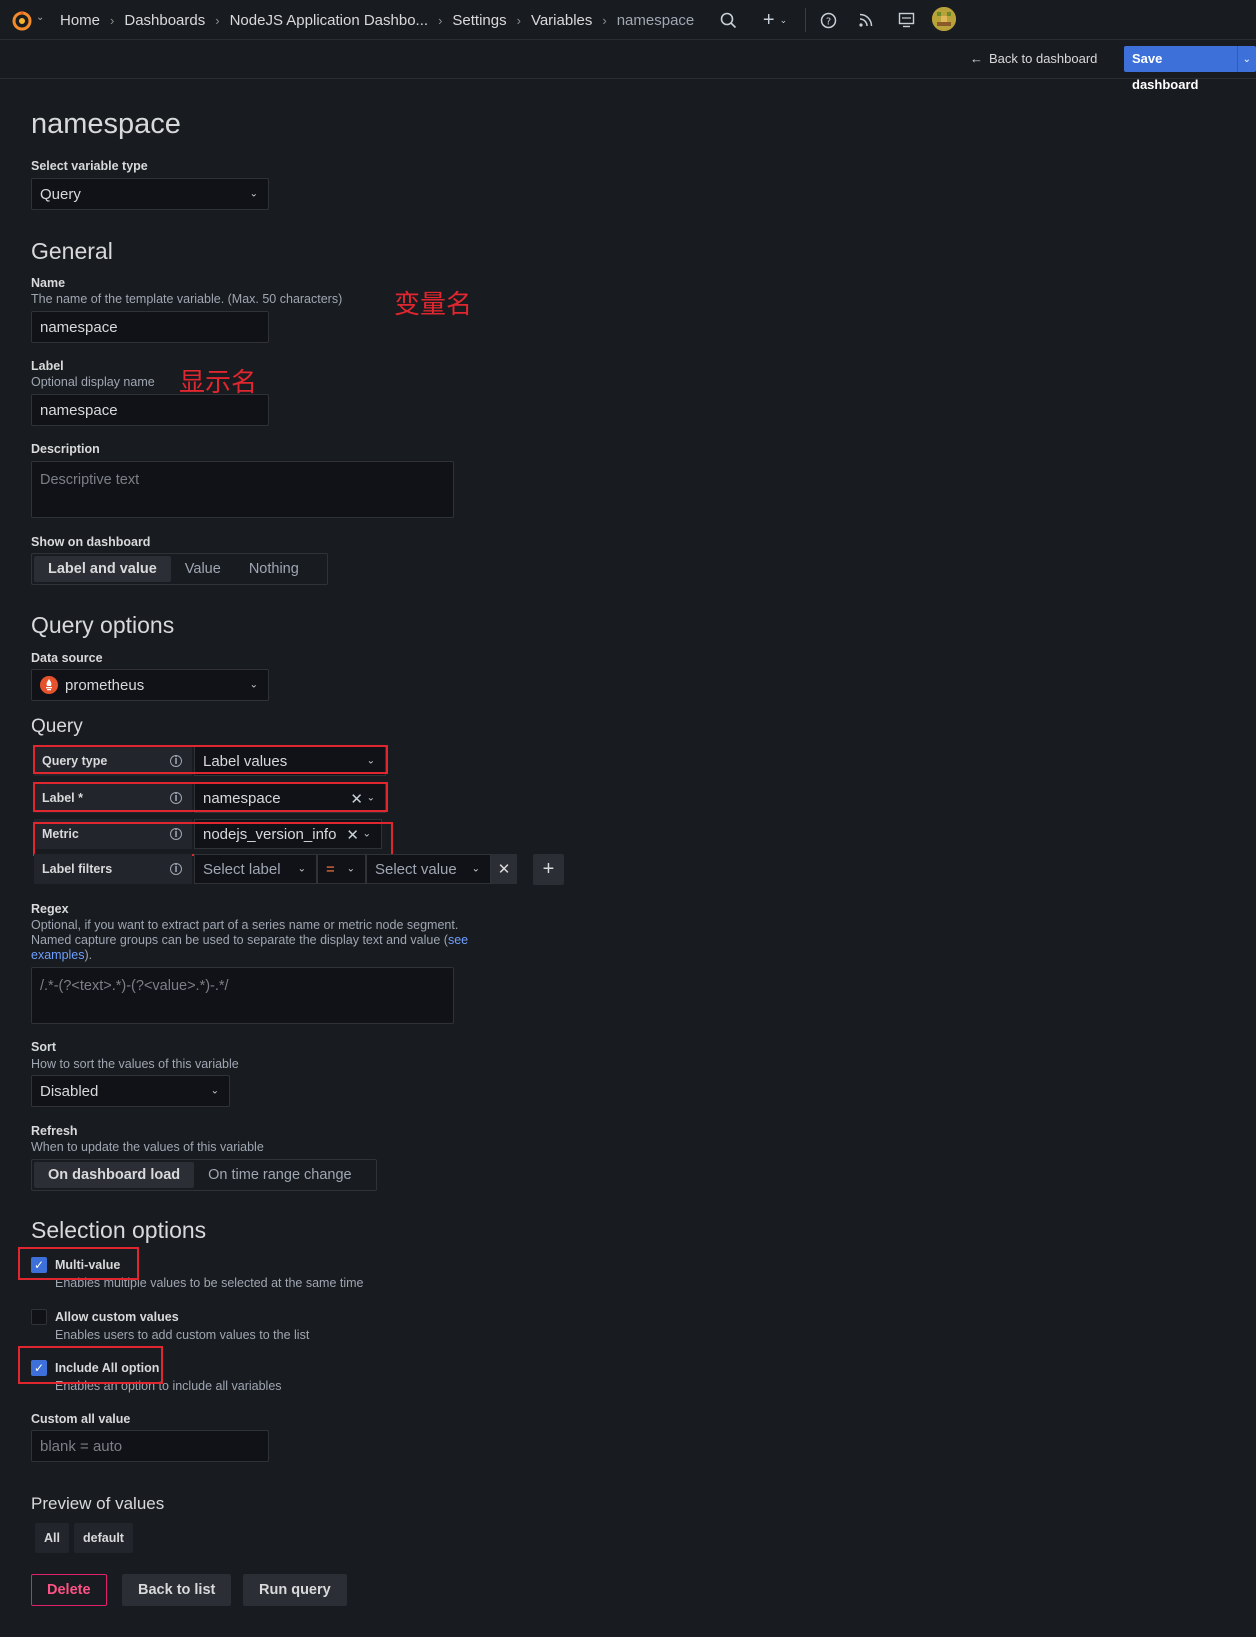 The width and height of the screenshot is (1256, 1637). I want to click on breadcrumb-variables: Variables, so click(561, 20).